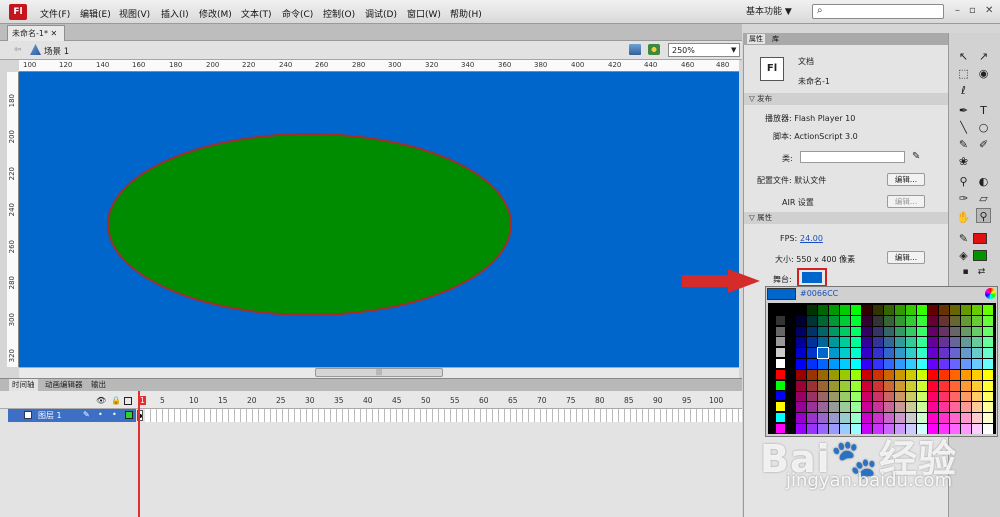 This screenshot has width=1000, height=517. Describe the element at coordinates (965, 272) in the screenshot. I see `default-colors-icon: ▪` at that location.